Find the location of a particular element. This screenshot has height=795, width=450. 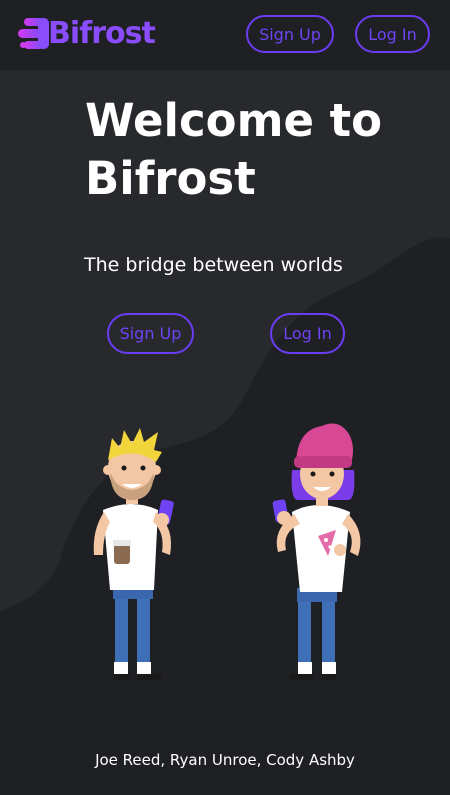

hero-title: Welcome to Bifrost is located at coordinates (245, 150).